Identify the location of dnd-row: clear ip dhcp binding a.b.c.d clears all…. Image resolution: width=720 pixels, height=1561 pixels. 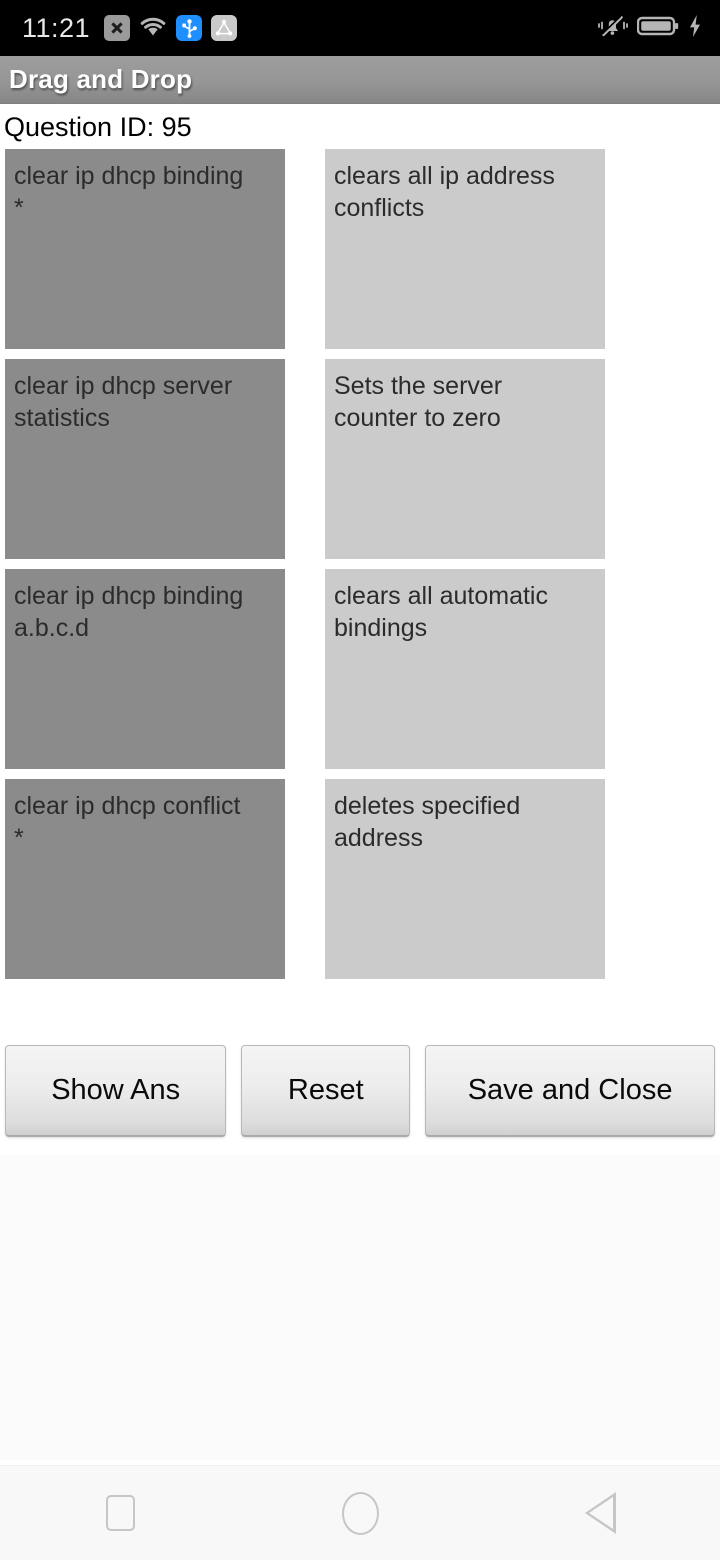
(362, 669).